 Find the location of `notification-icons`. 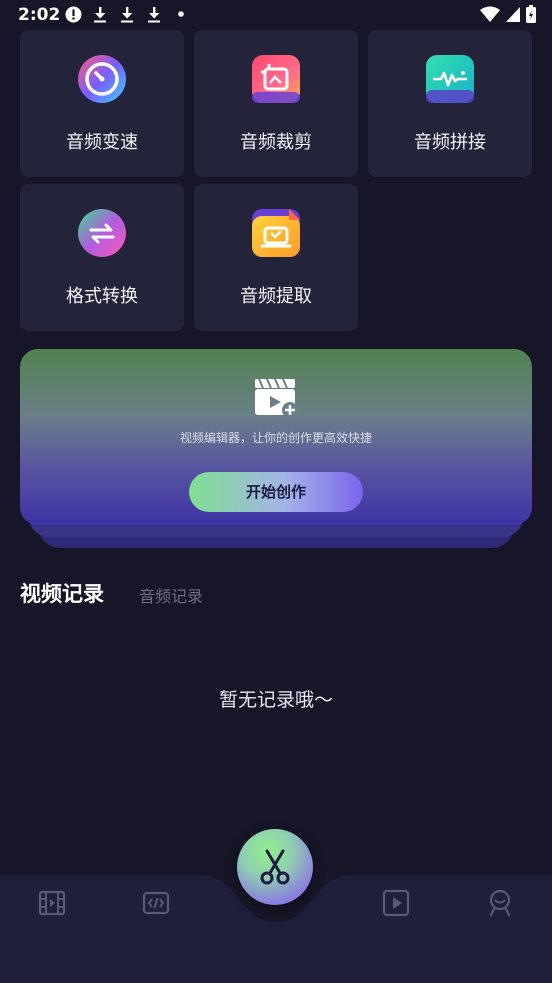

notification-icons is located at coordinates (127, 14).